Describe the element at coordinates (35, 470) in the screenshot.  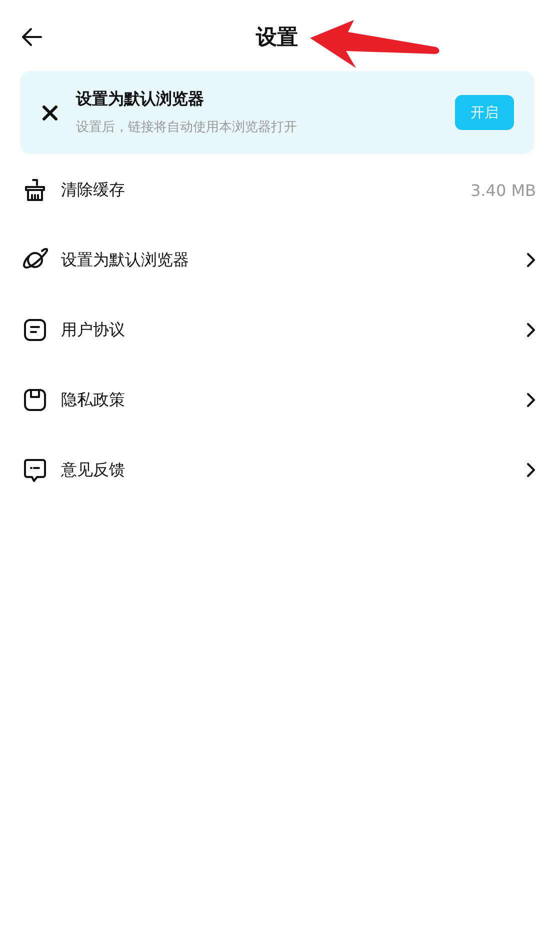
I see `chat-icon` at that location.